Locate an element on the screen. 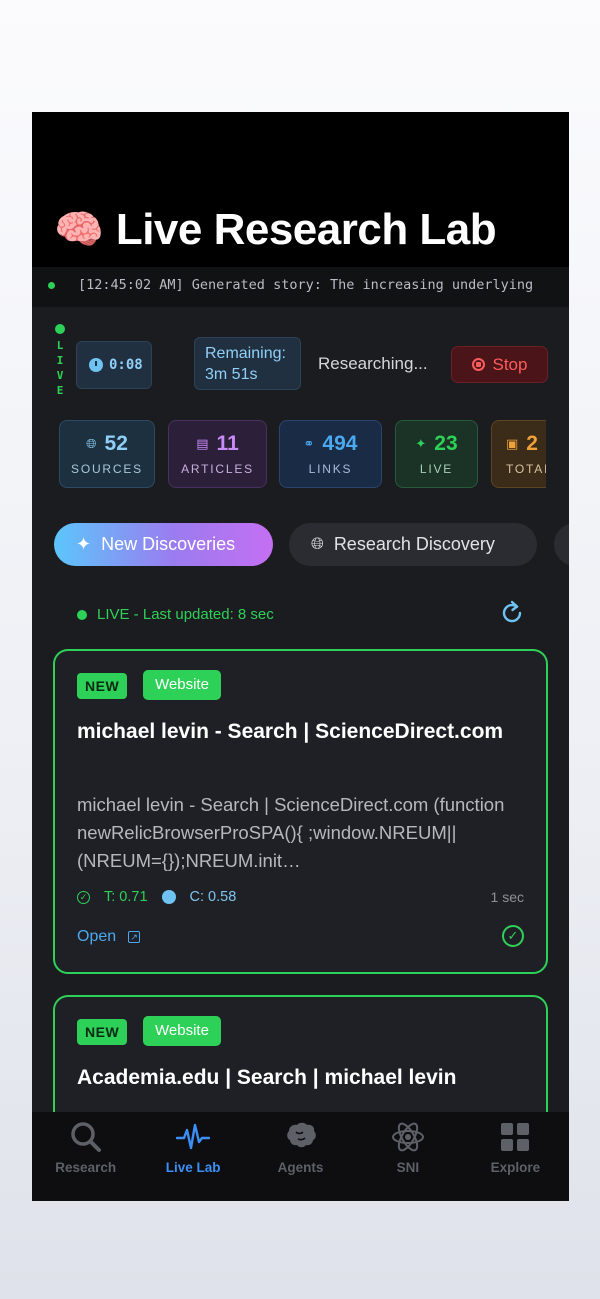  open-link: Open ↗ is located at coordinates (109, 937).